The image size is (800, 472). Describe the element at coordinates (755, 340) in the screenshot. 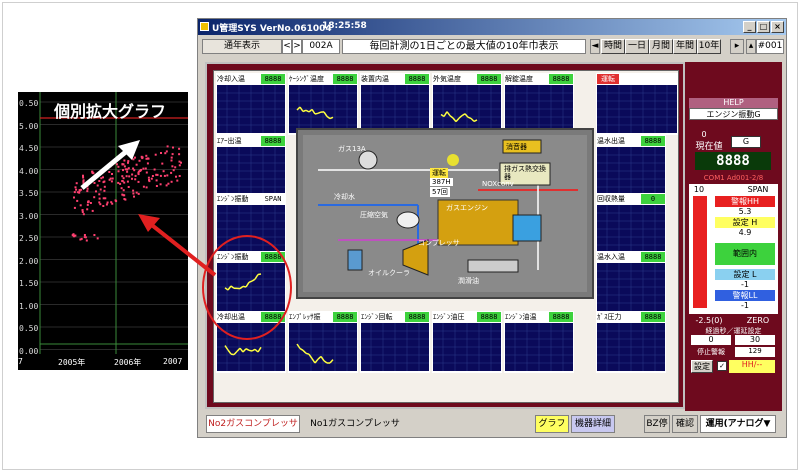

I see `delay-b: 30` at that location.